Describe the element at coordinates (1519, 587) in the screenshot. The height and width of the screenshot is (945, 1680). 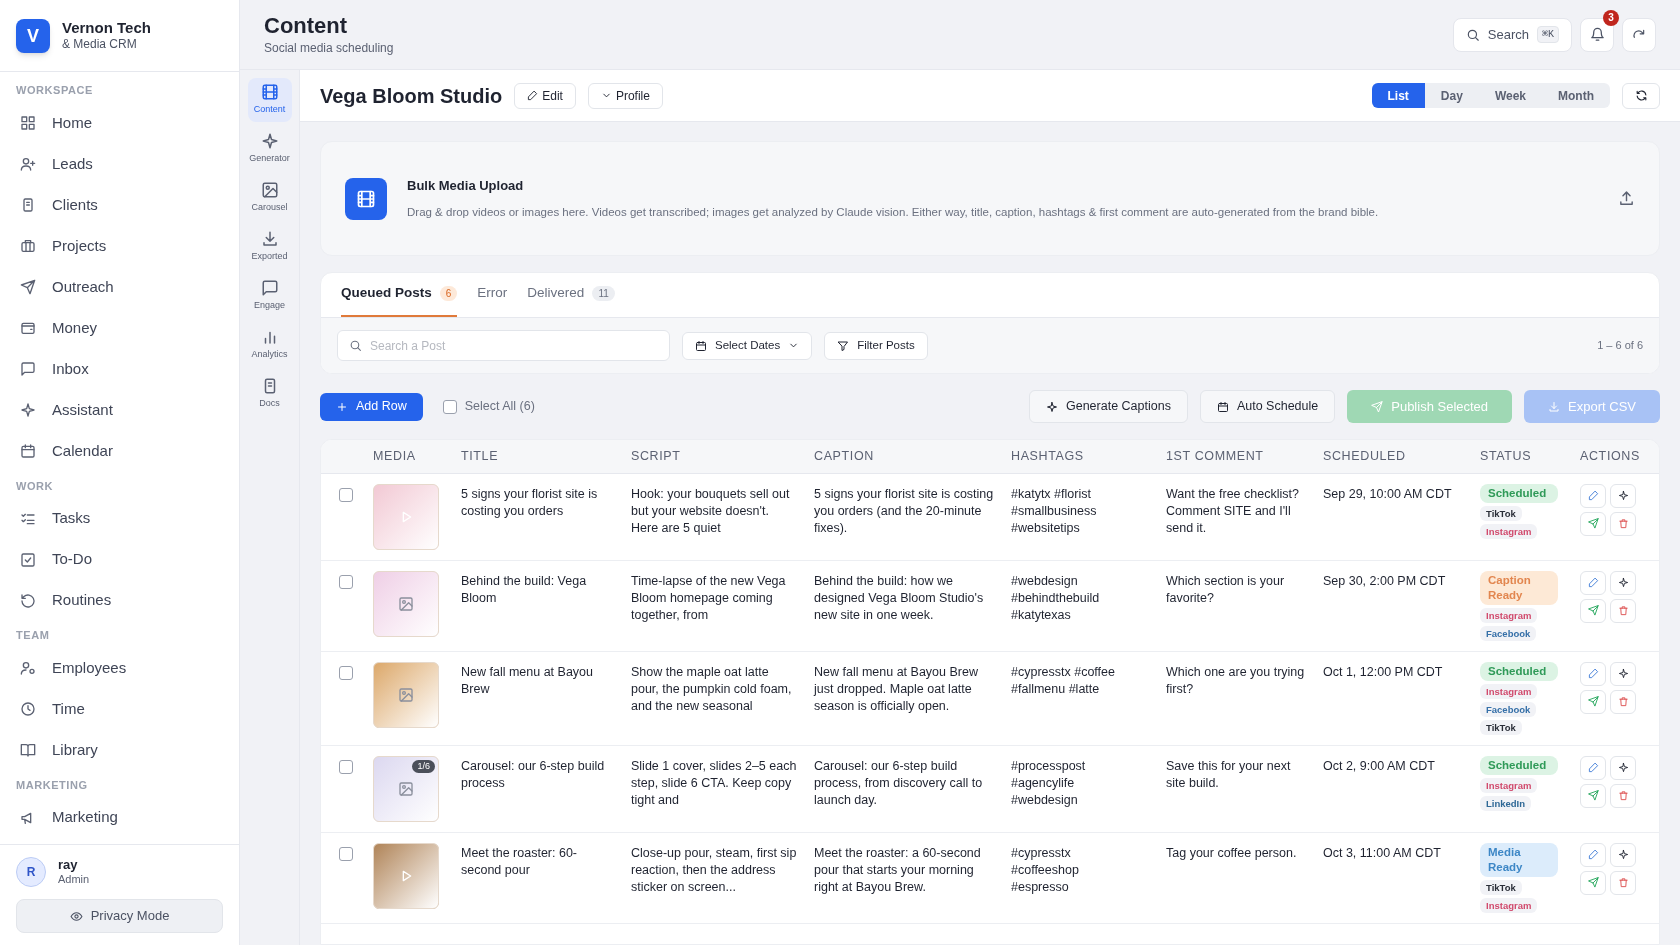
I see `status-badge: Caption Ready` at that location.